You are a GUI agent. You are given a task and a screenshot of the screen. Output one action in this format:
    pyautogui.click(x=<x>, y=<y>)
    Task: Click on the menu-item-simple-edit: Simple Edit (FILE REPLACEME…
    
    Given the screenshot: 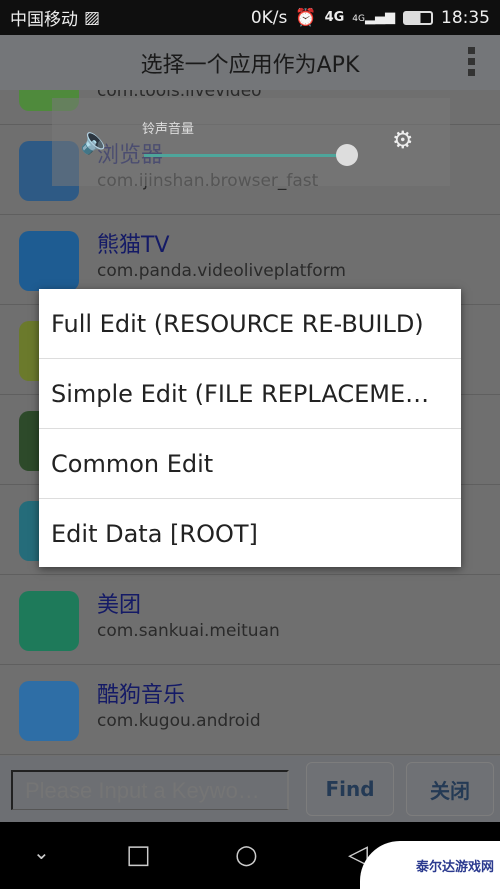 What is the action you would take?
    pyautogui.click(x=250, y=394)
    